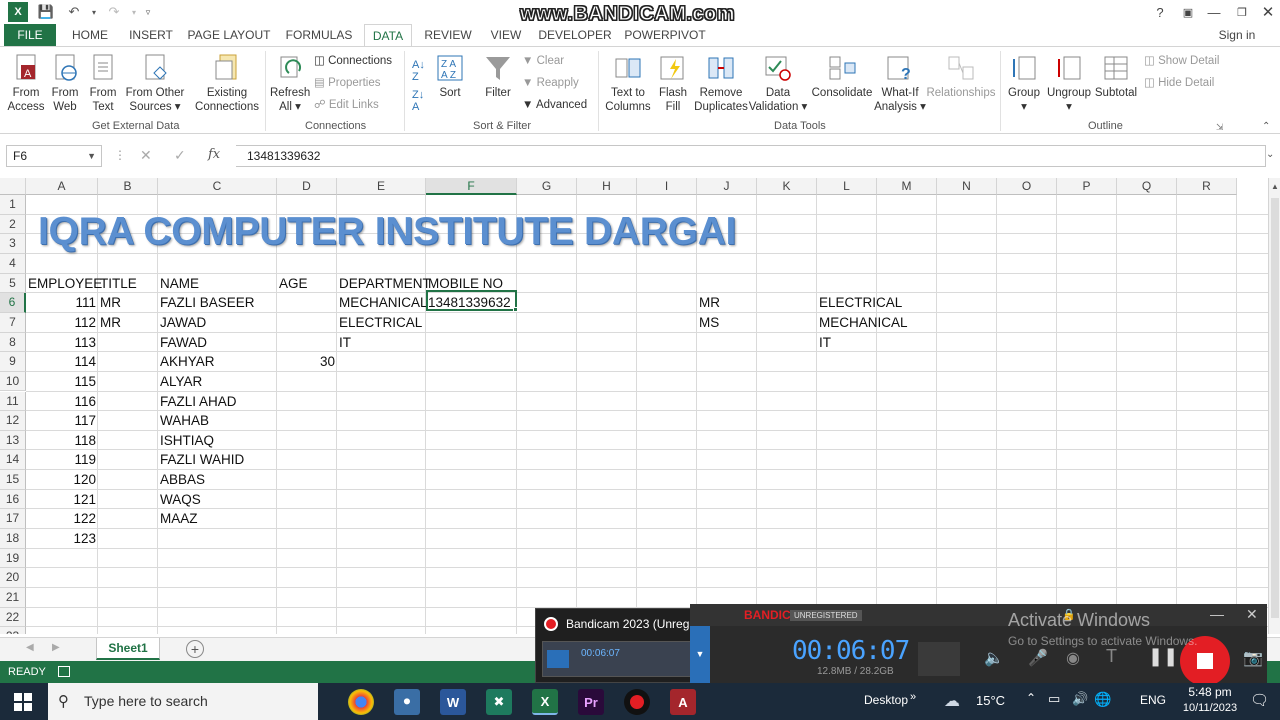 The width and height of the screenshot is (1280, 720). Describe the element at coordinates (607, 186) in the screenshot. I see `column-header-h: H` at that location.